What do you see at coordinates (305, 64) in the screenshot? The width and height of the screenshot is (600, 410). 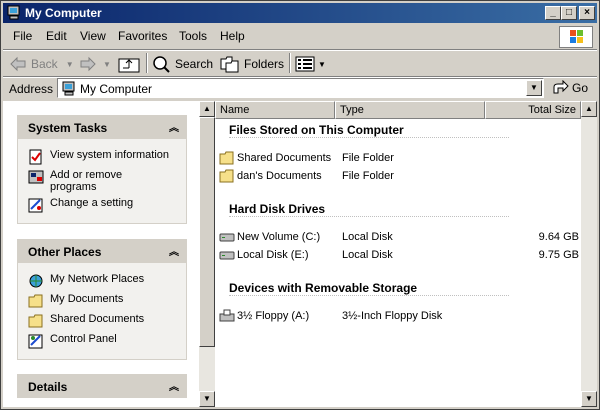 I see `views-icon` at bounding box center [305, 64].